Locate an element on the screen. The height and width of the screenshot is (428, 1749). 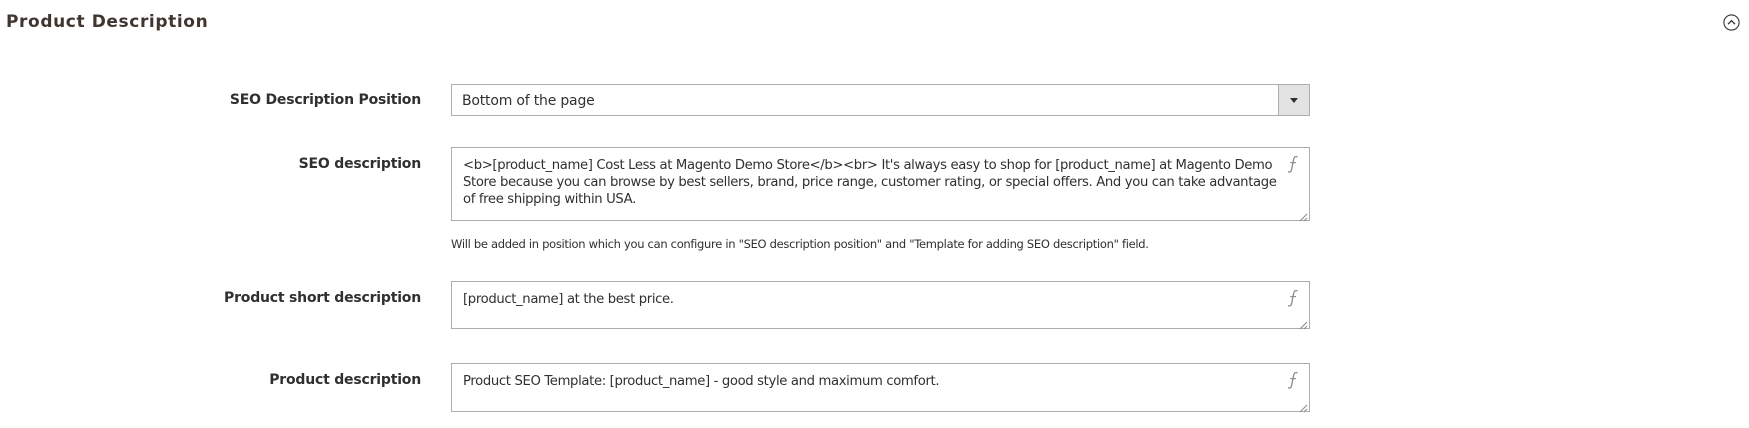
seo-position-select: Bottom of the page is located at coordinates (880, 100).